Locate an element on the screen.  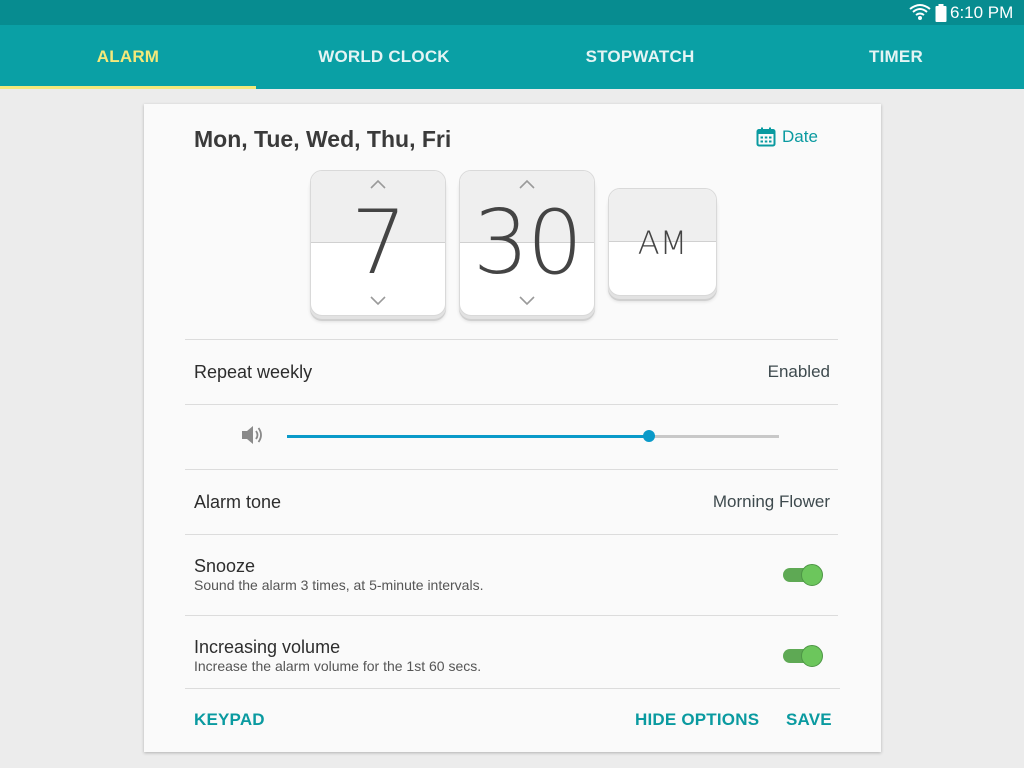
date-button: Date is located at coordinates (787, 137).